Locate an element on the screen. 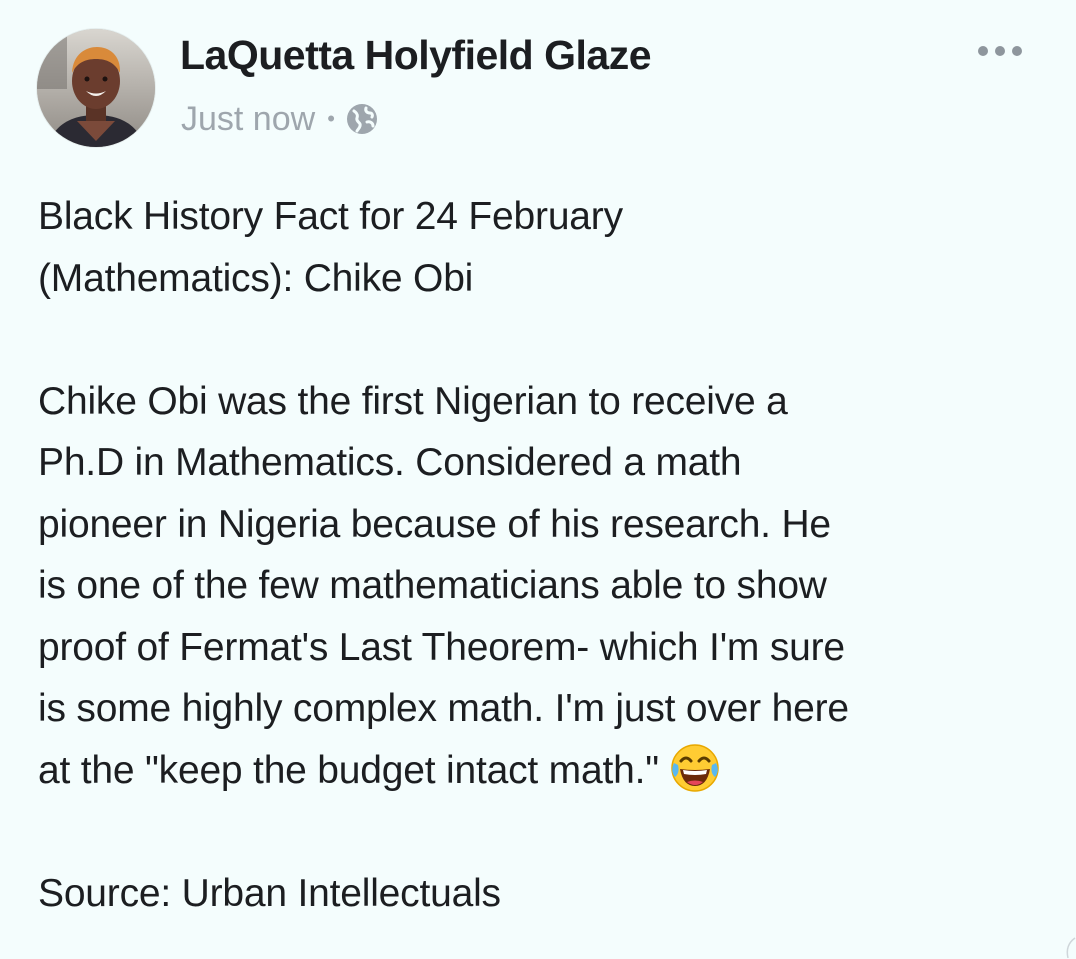 The height and width of the screenshot is (959, 1076). body-line: Black History Fact for 24 February is located at coordinates (330, 216).